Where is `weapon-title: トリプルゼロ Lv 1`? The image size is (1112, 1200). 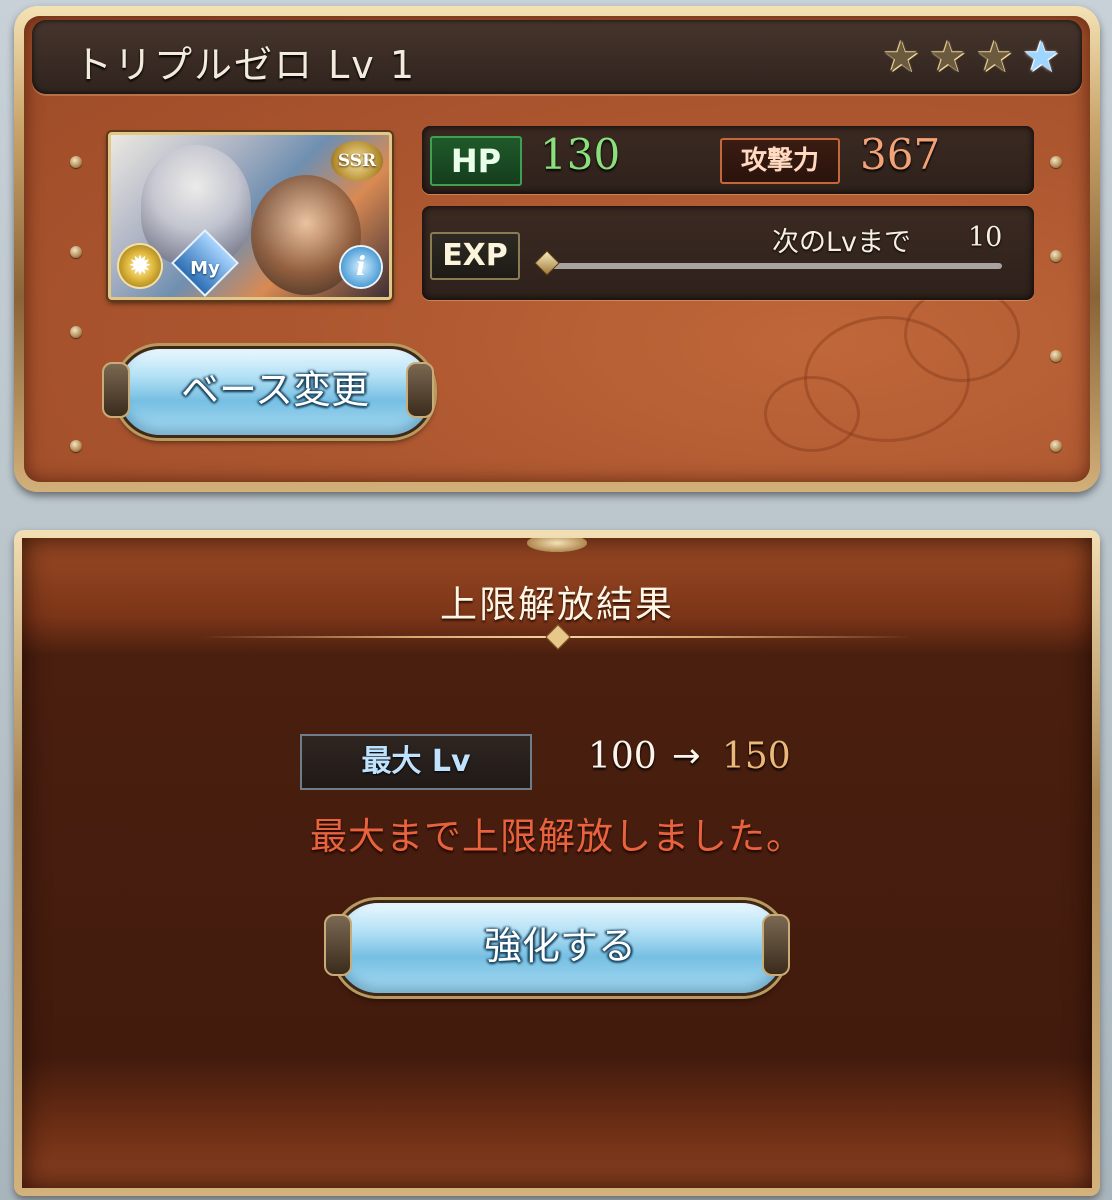
weapon-title: トリプルゼロ Lv 1 is located at coordinates (245, 65).